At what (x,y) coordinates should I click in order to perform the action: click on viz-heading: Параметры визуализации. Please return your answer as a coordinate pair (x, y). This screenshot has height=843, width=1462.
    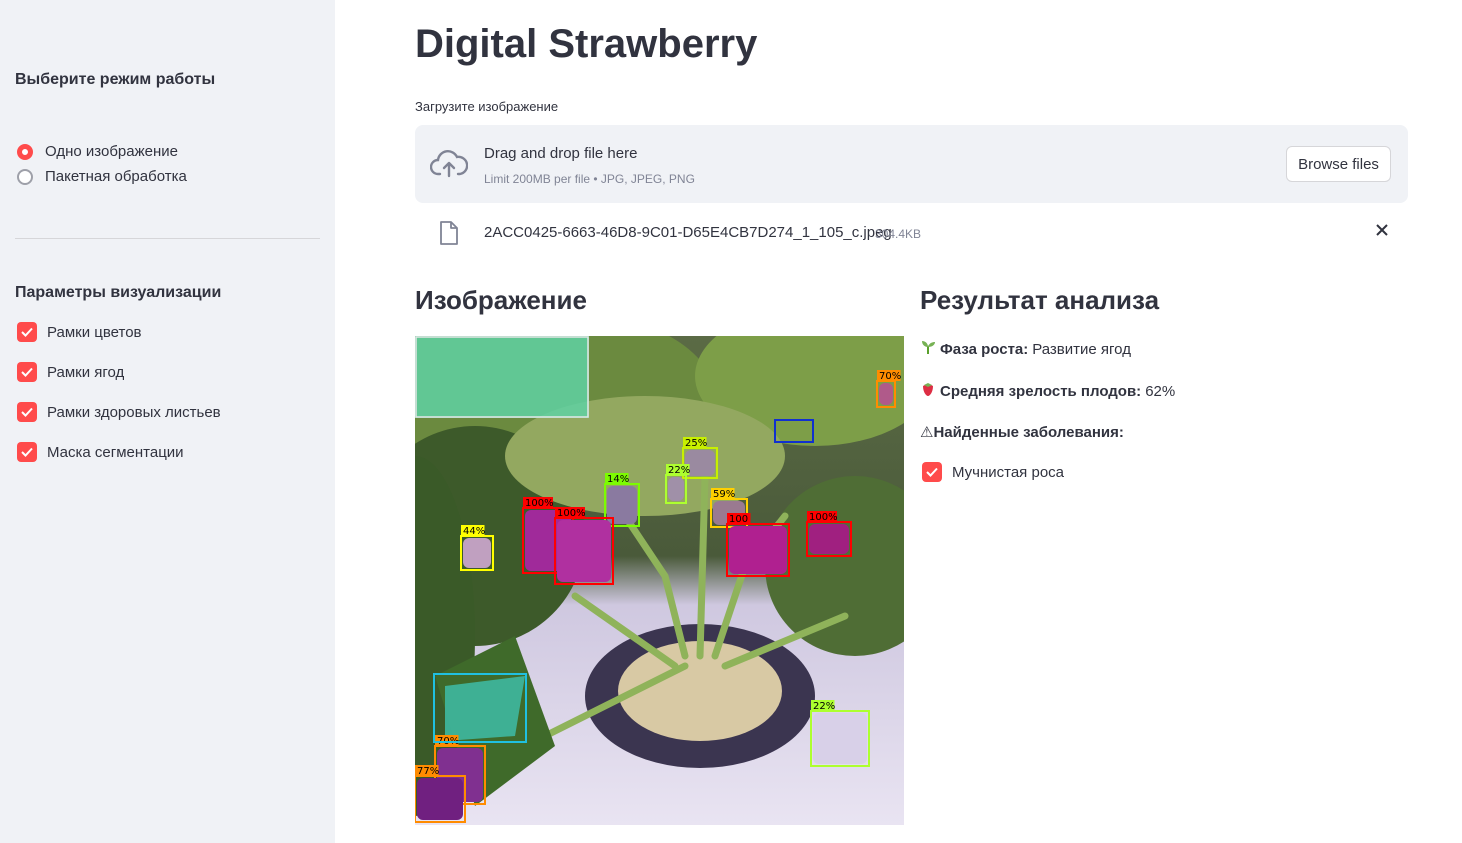
    Looking at the image, I should click on (118, 292).